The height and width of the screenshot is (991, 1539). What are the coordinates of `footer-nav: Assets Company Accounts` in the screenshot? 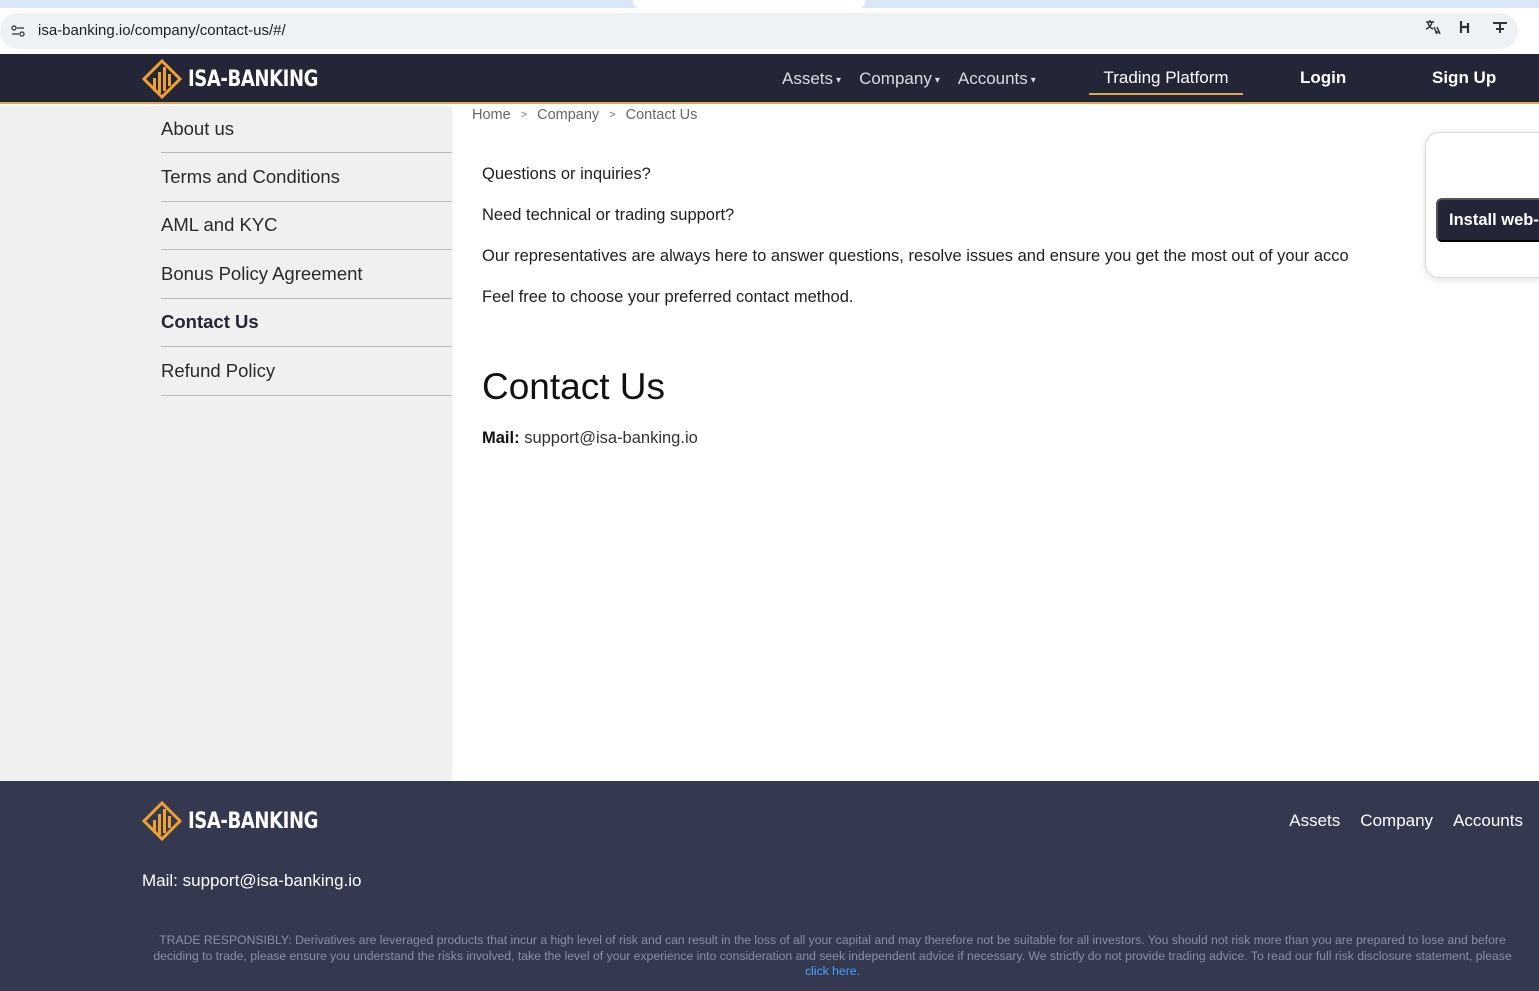 It's located at (1406, 821).